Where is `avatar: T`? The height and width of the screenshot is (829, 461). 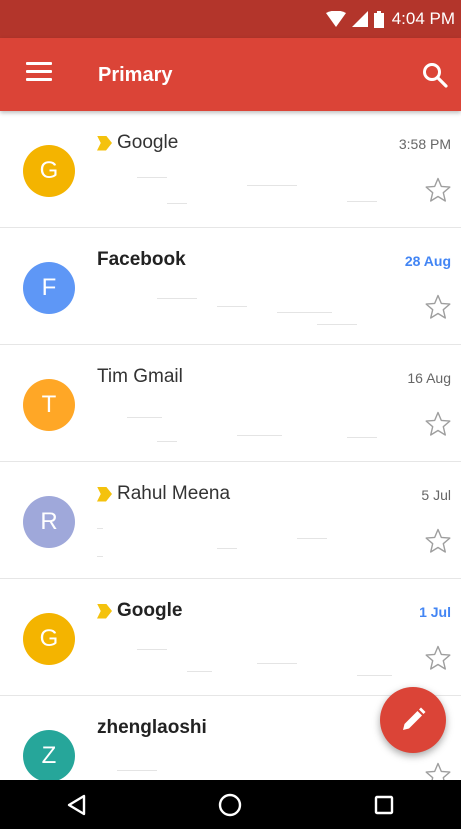
avatar: T is located at coordinates (49, 405).